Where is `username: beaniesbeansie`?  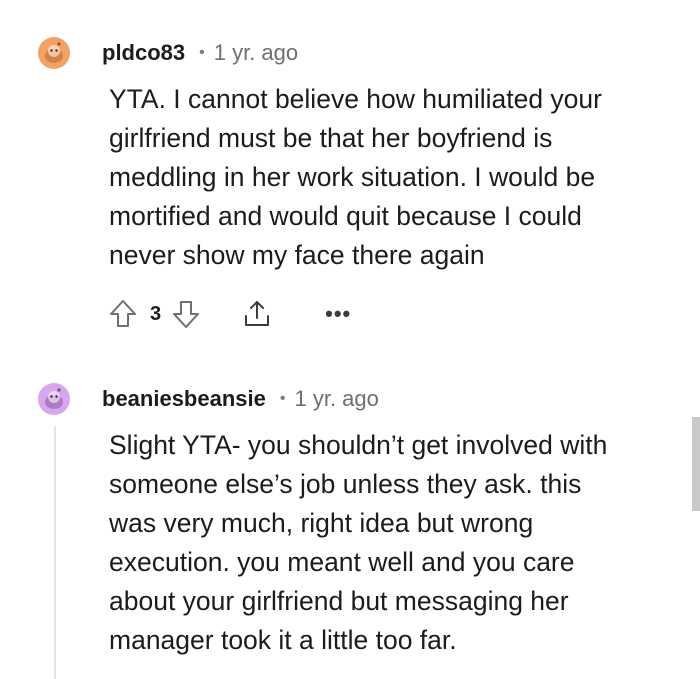
username: beaniesbeansie is located at coordinates (184, 399).